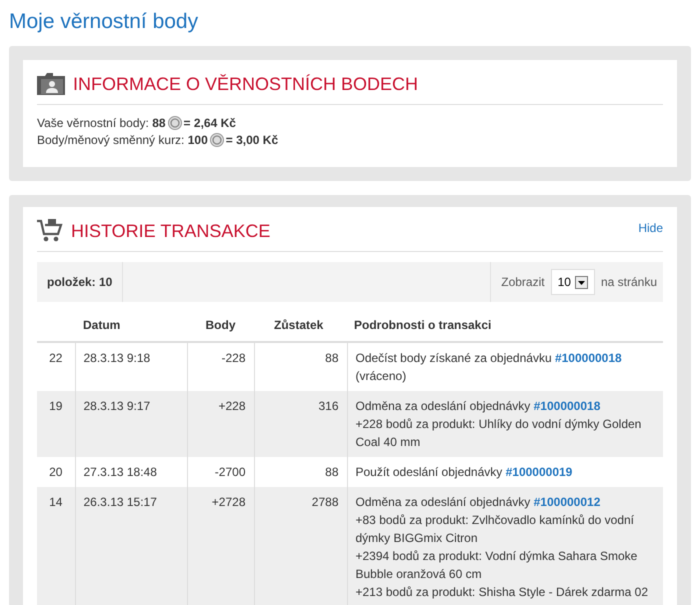 Image resolution: width=700 pixels, height=605 pixels. I want to click on show-label: Zobrazit, so click(523, 282).